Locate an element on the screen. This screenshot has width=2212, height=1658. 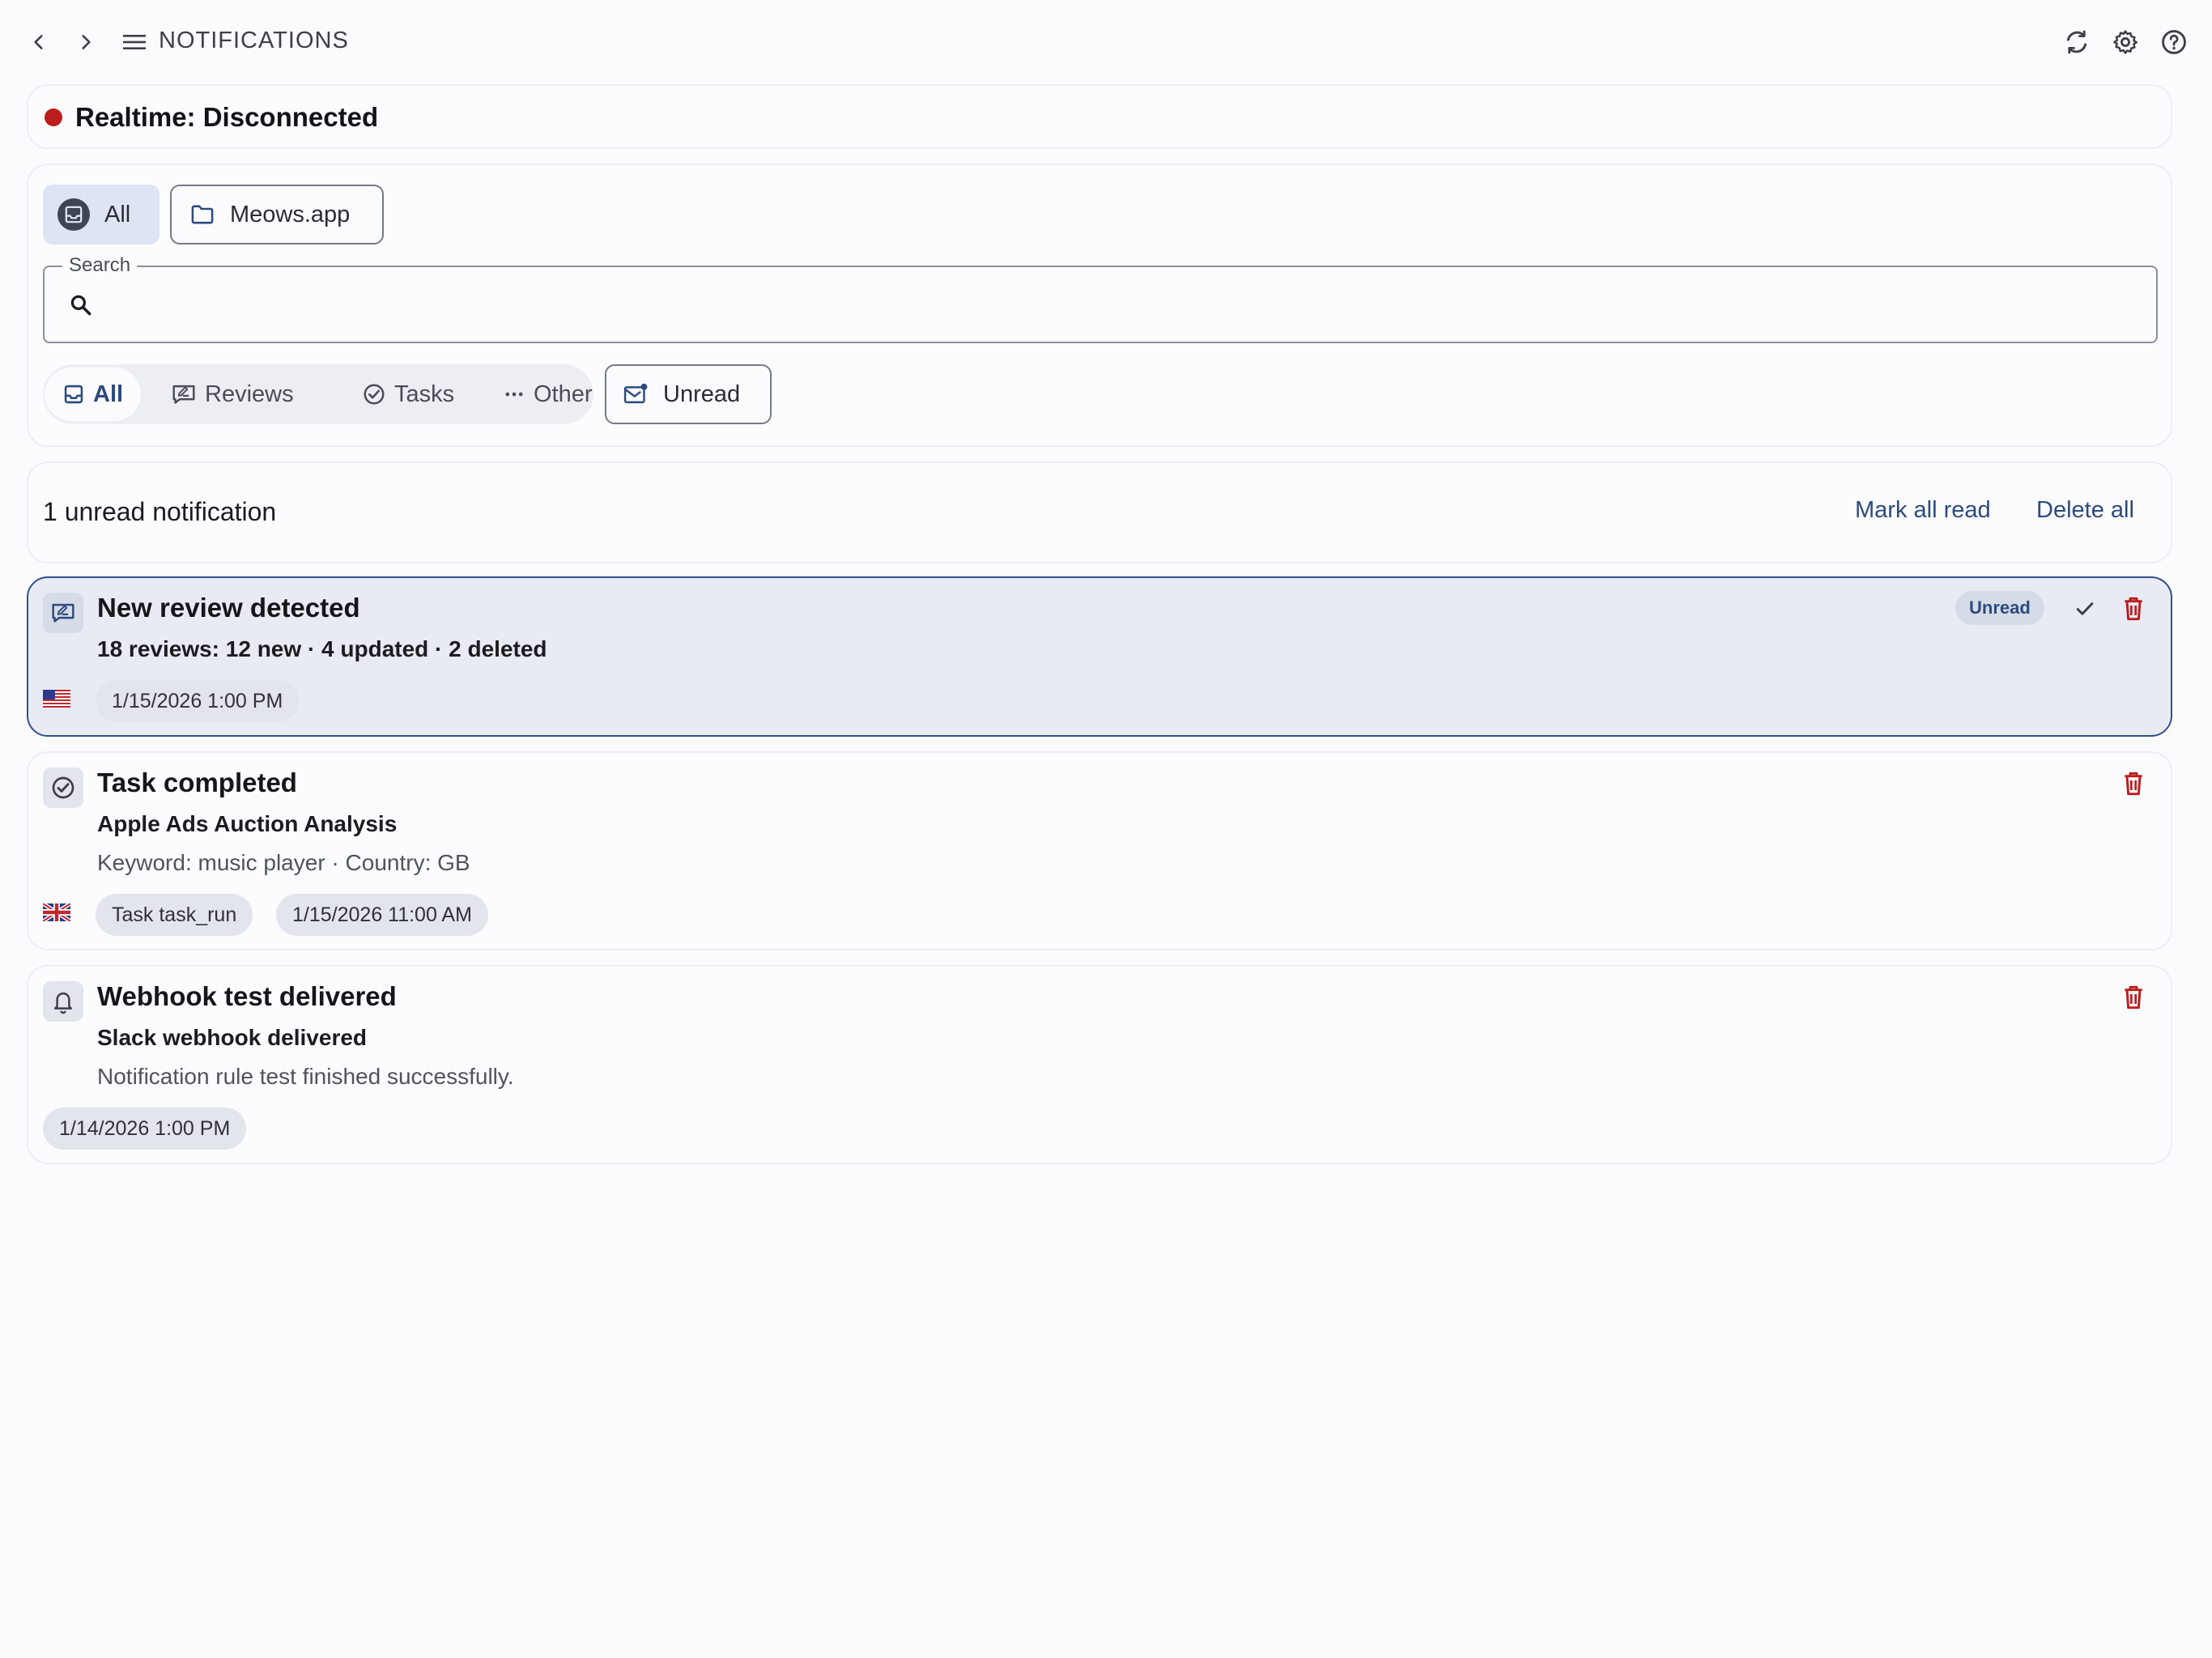
timestamp-tag: 1/14/2026 1:00 PM is located at coordinates (145, 1128).